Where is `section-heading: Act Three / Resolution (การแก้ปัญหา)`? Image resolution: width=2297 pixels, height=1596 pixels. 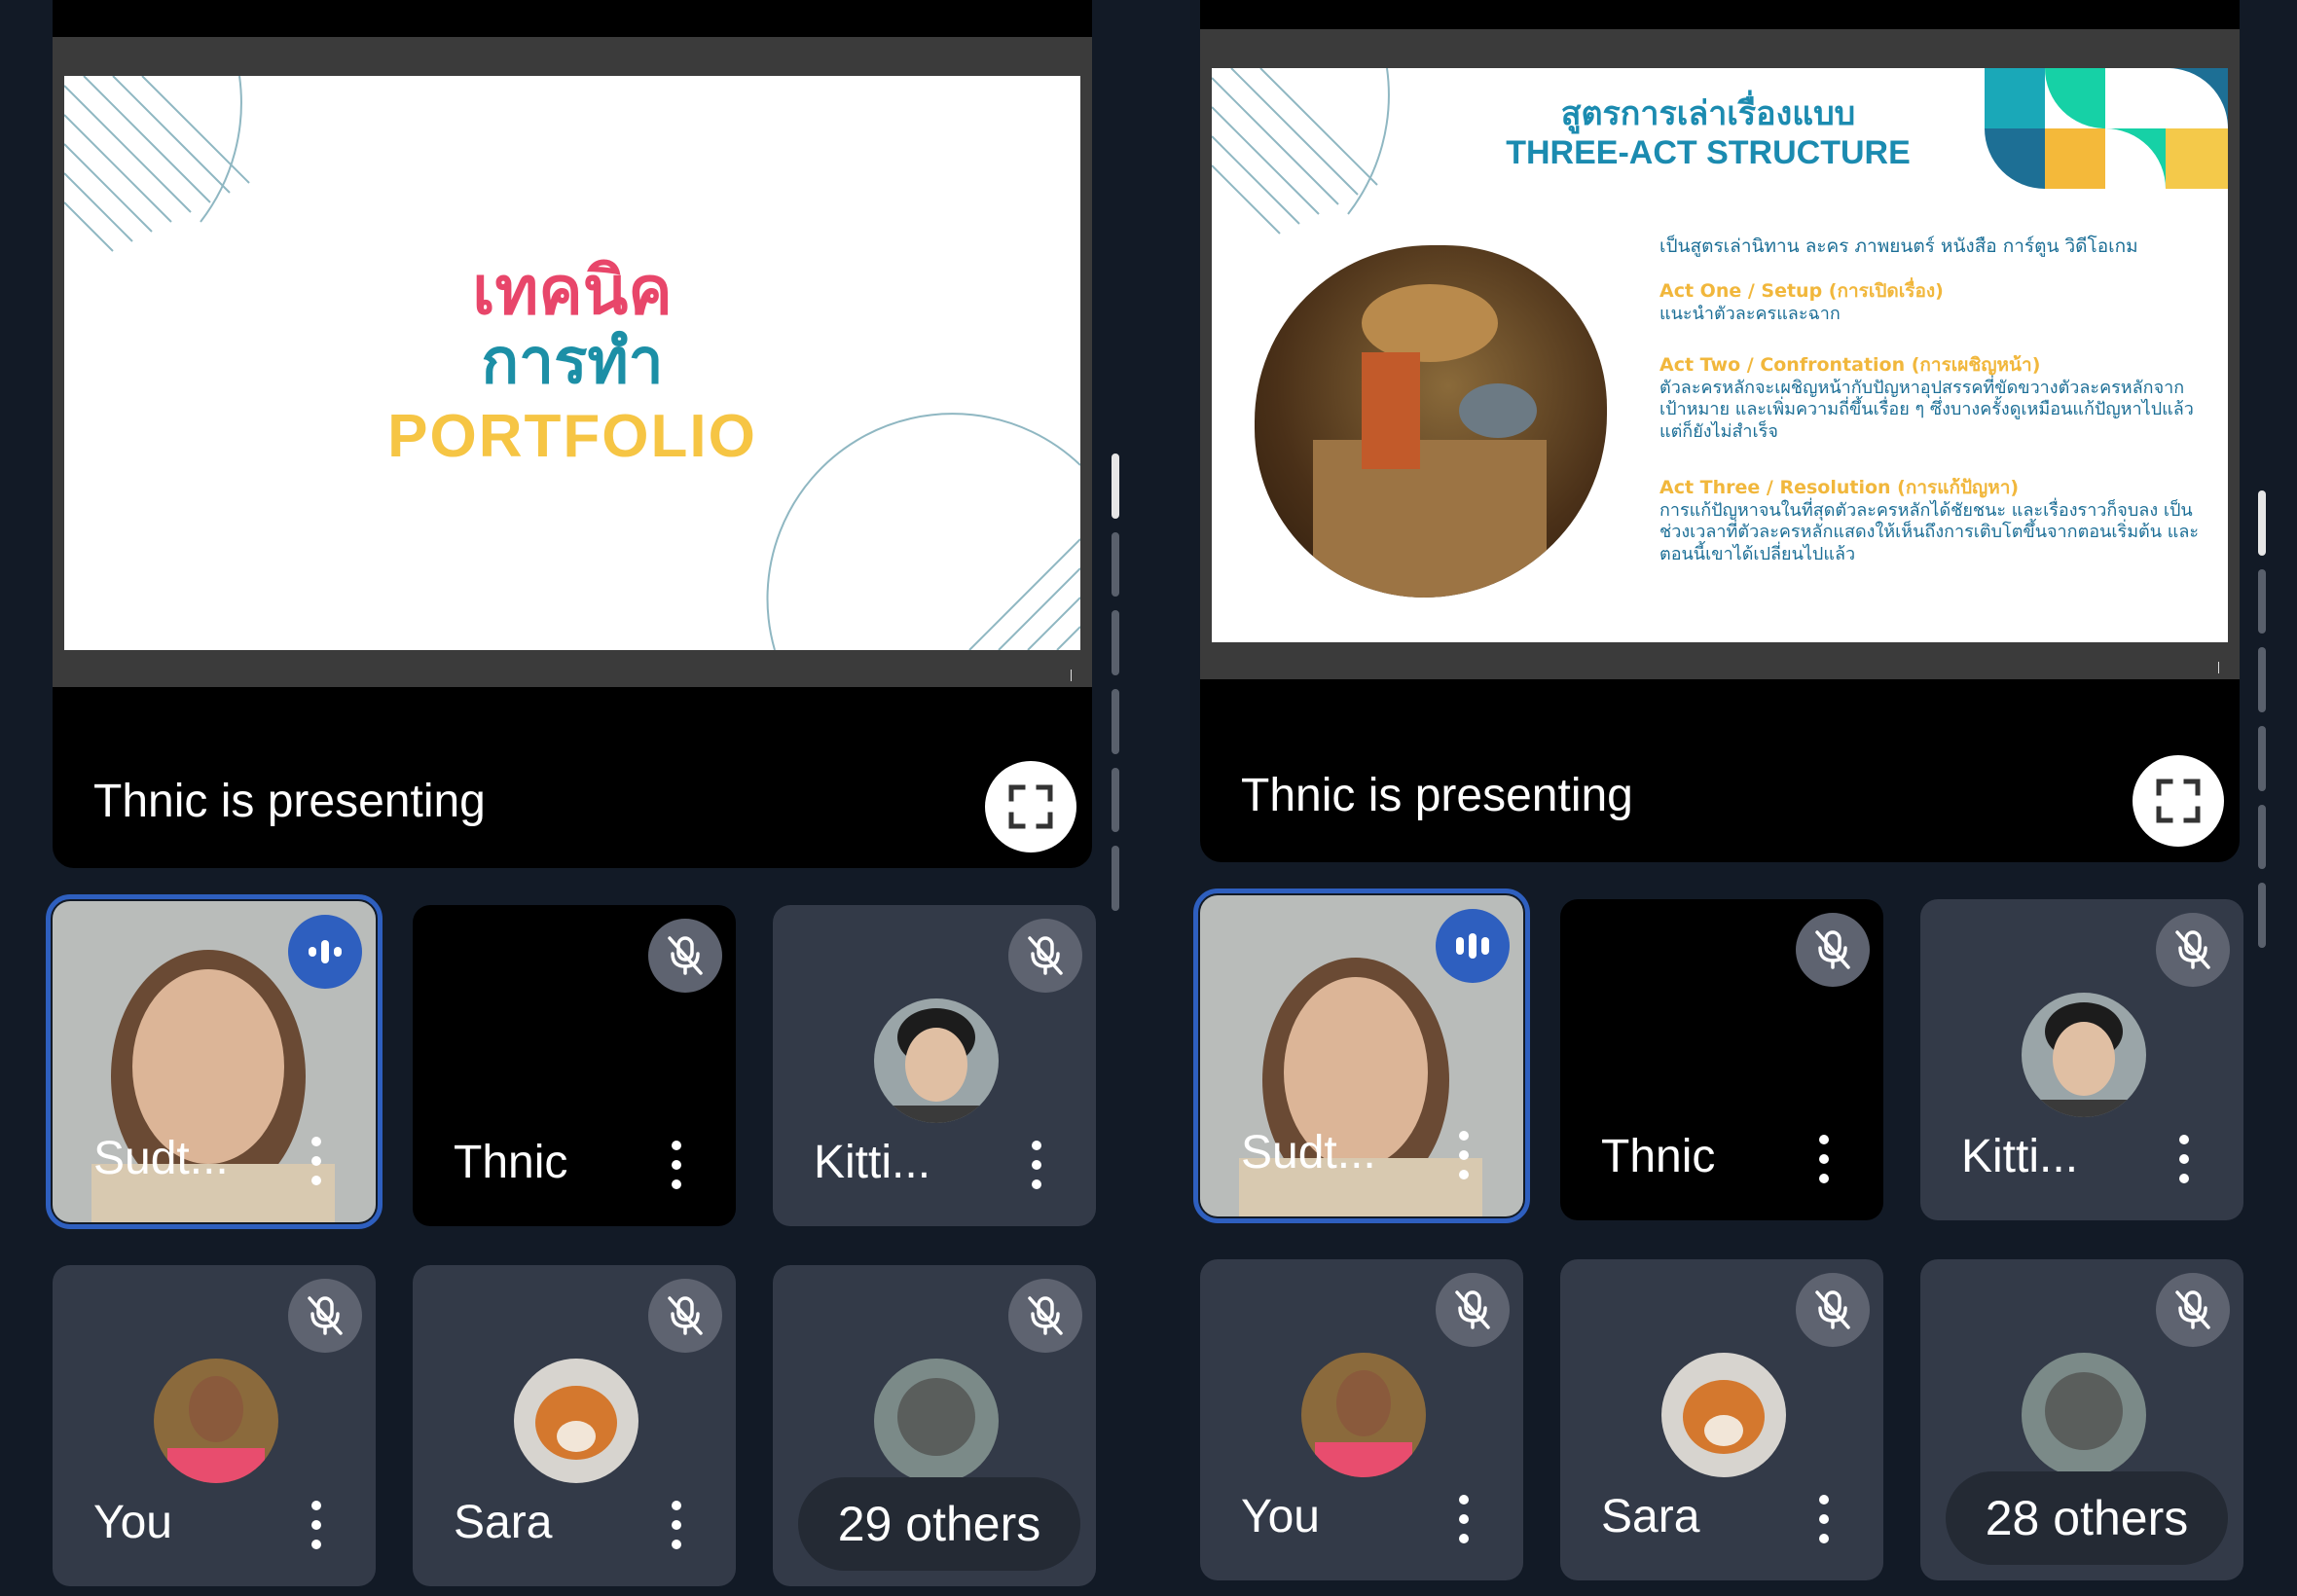 section-heading: Act Three / Resolution (การแก้ปัญหา) is located at coordinates (1839, 487).